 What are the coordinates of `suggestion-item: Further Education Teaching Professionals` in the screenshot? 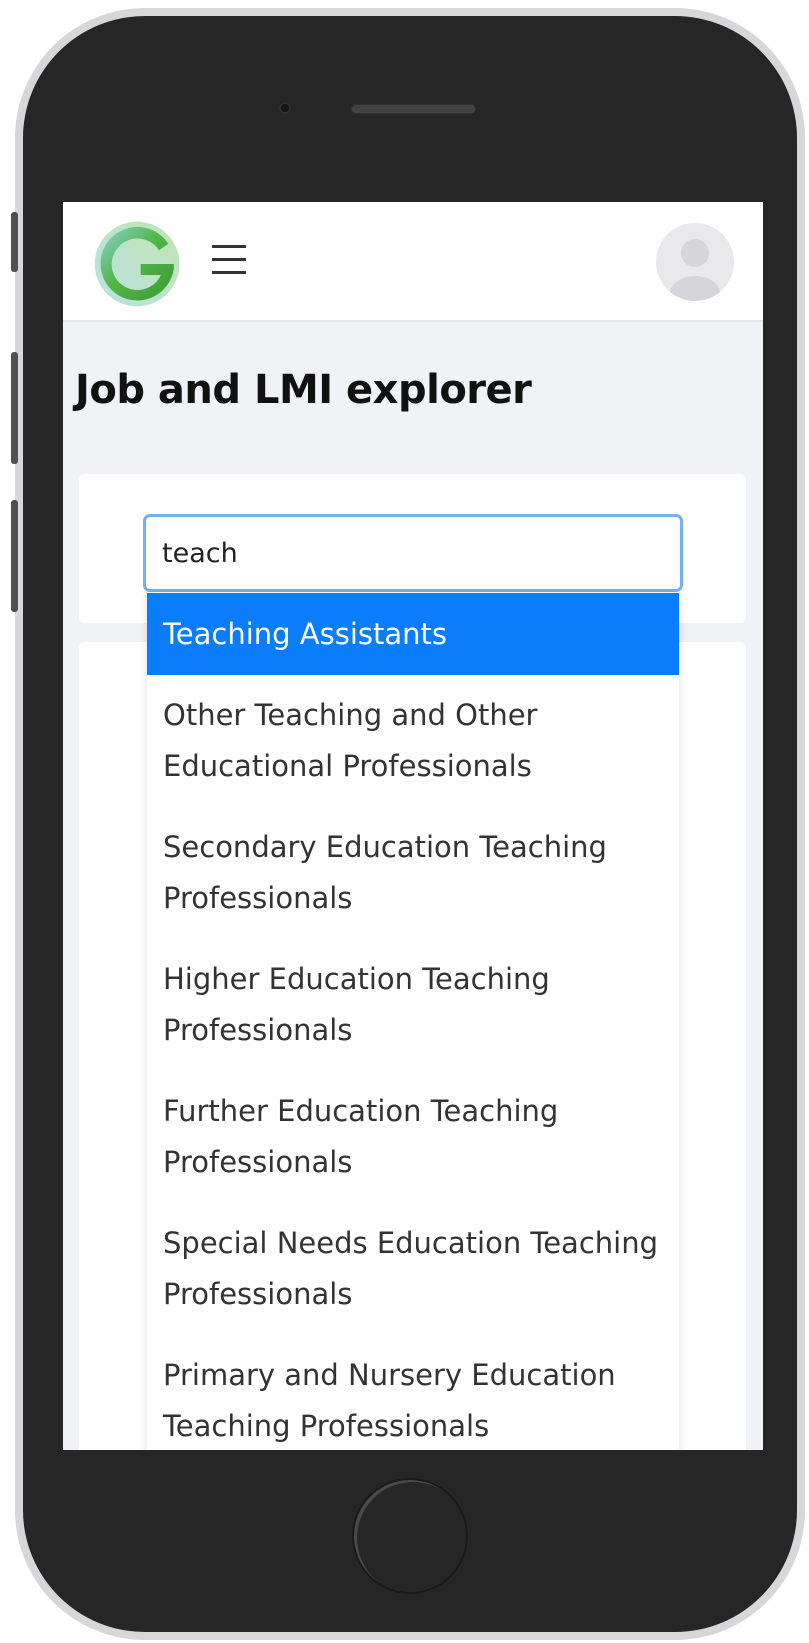 It's located at (413, 1137).